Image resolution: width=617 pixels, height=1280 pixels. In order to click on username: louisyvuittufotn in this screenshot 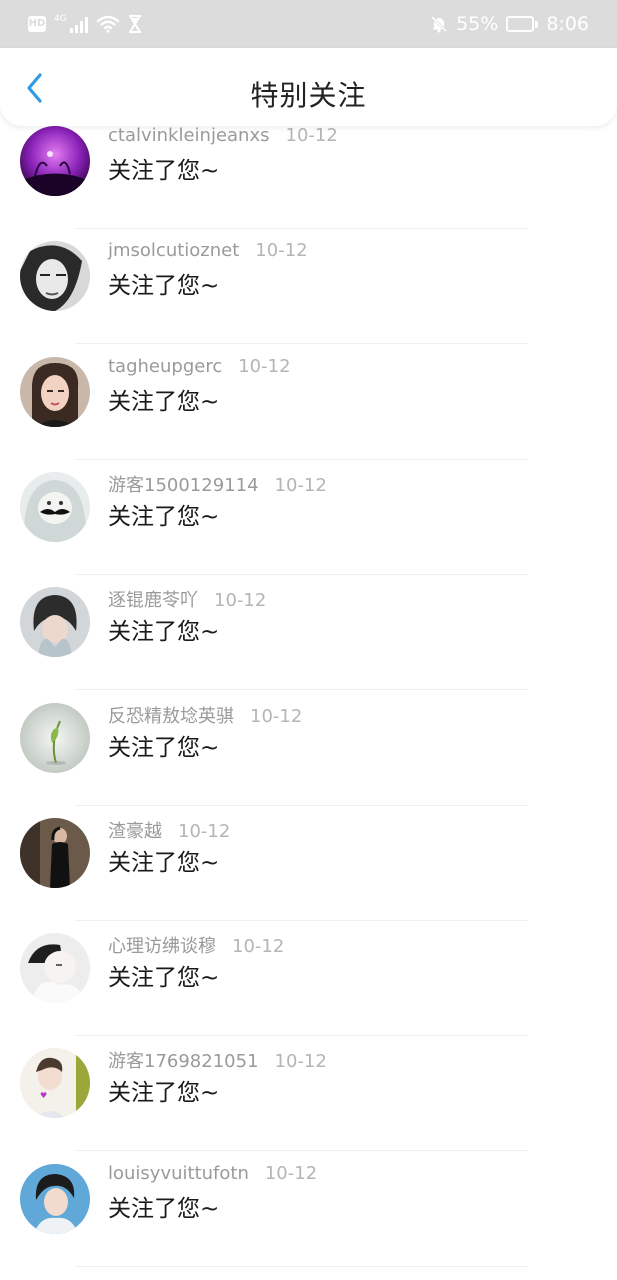, I will do `click(178, 1173)`.